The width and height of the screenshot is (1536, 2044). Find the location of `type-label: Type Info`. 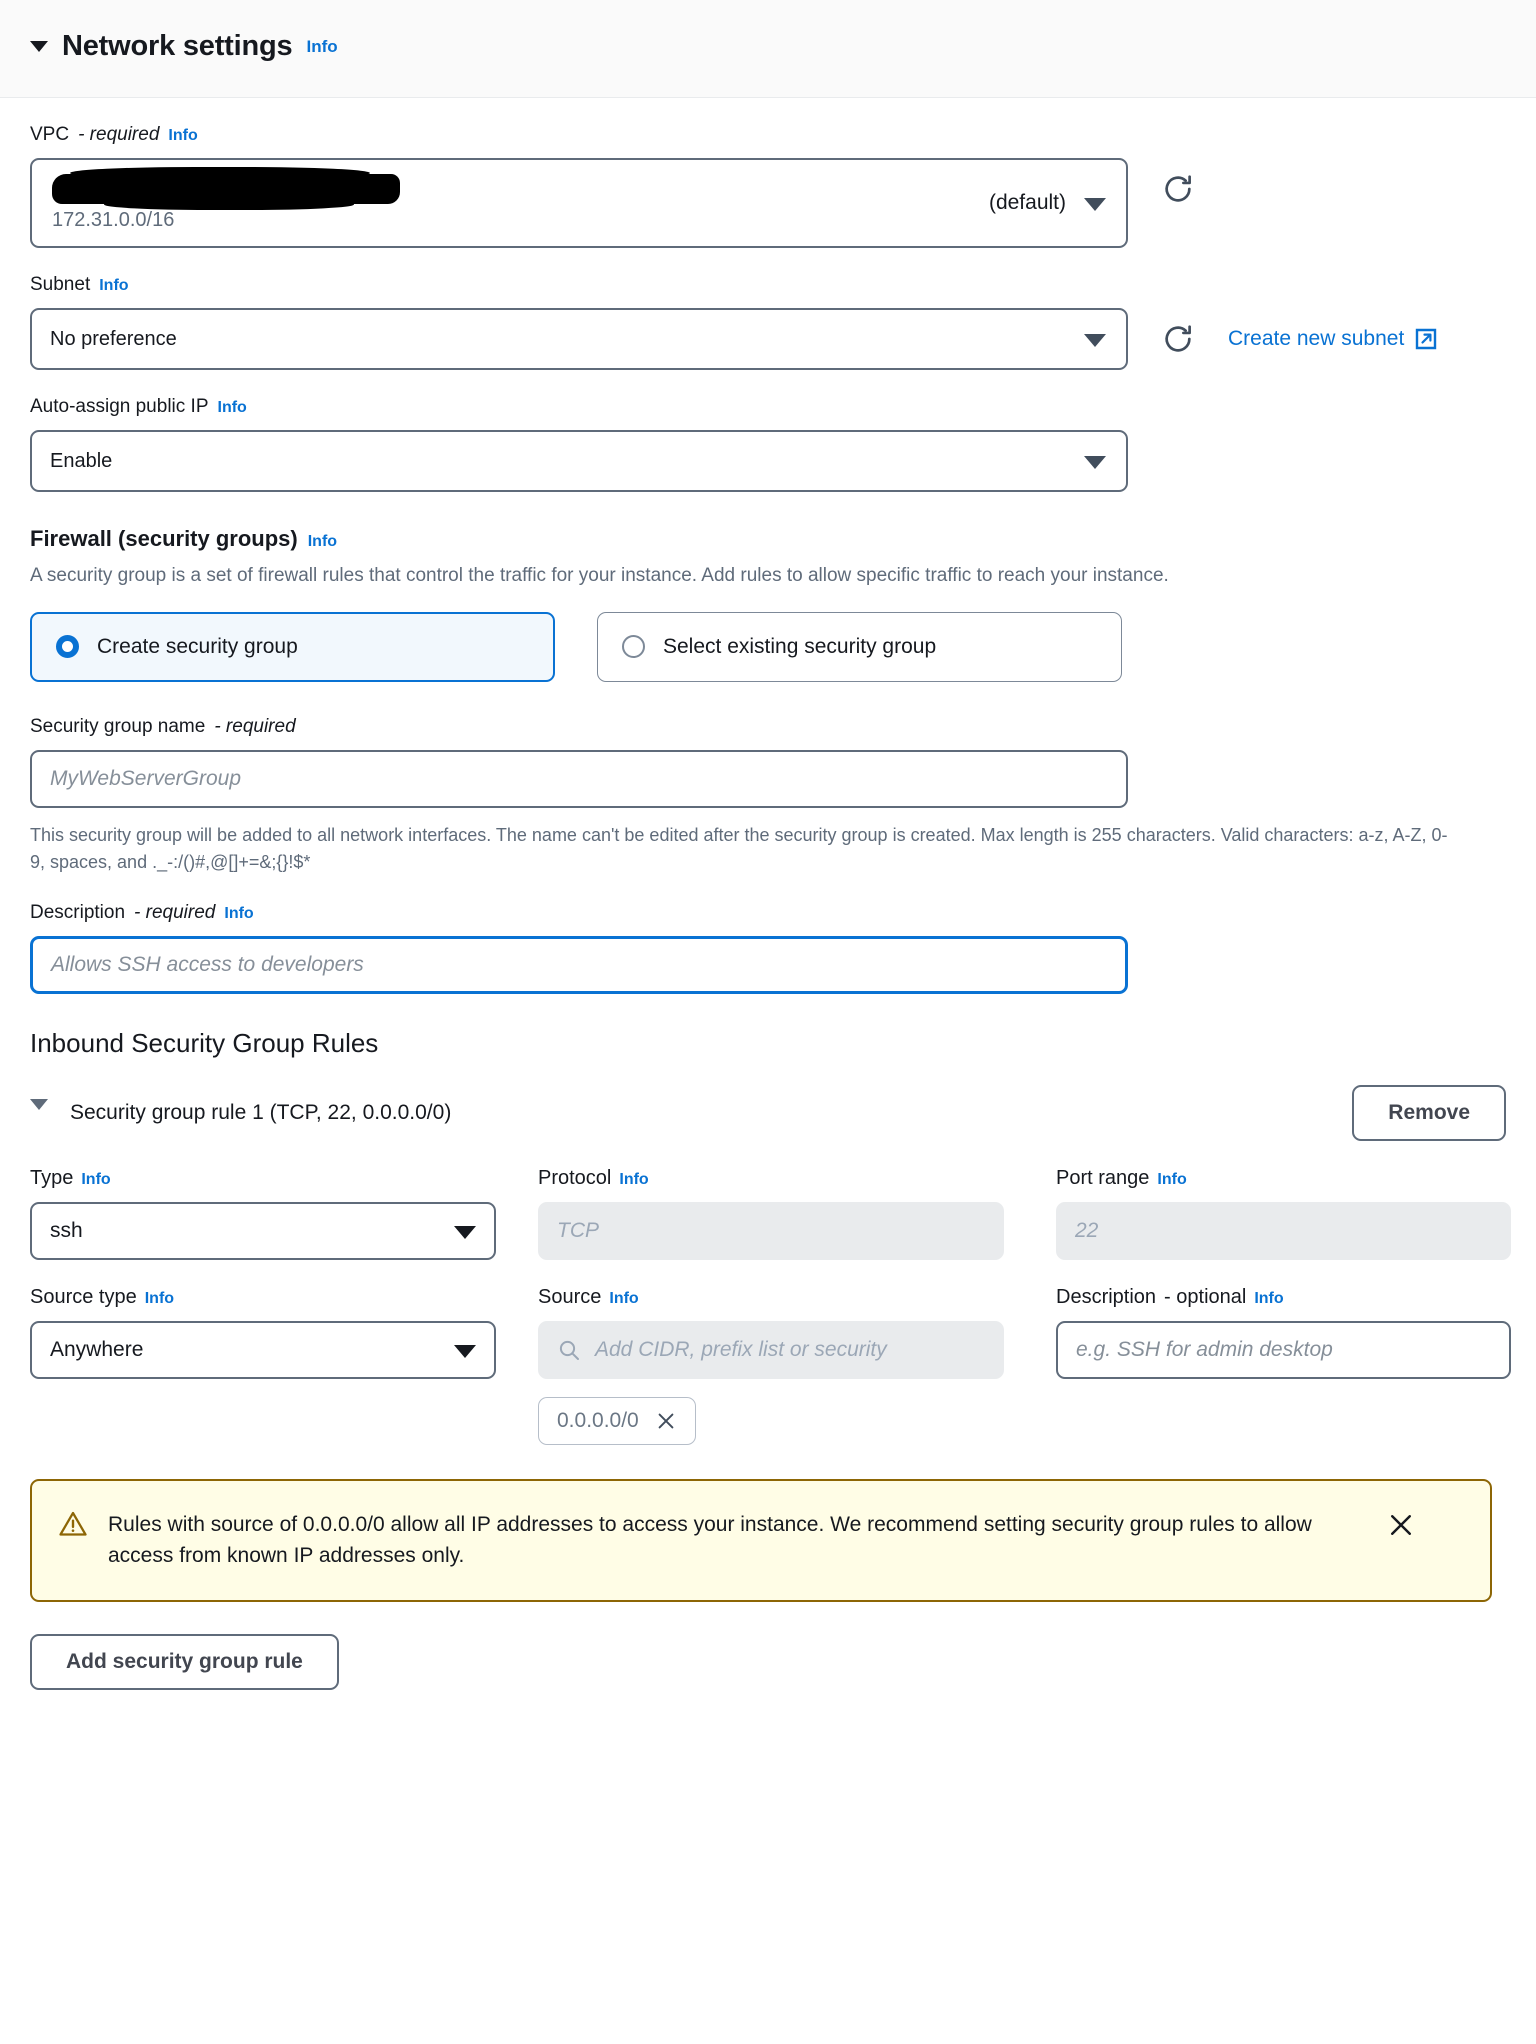

type-label: Type Info is located at coordinates (265, 1178).